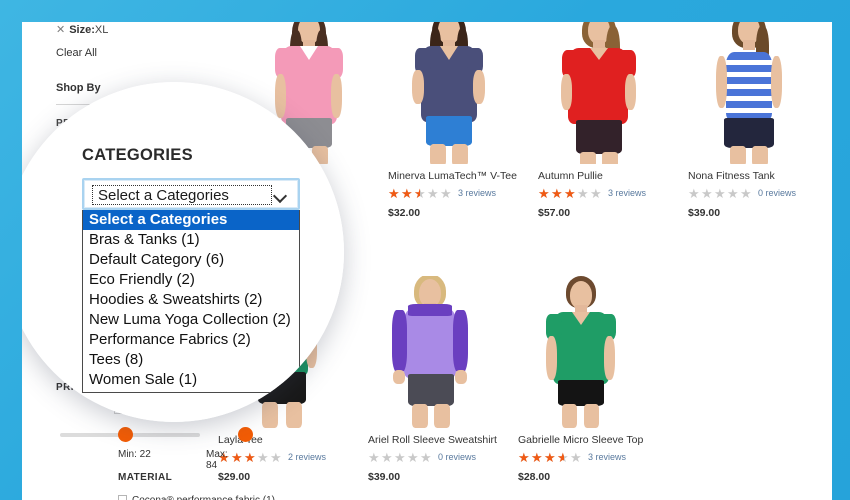  I want to click on select-option: New Luma Yoga Collection (2), so click(191, 320).